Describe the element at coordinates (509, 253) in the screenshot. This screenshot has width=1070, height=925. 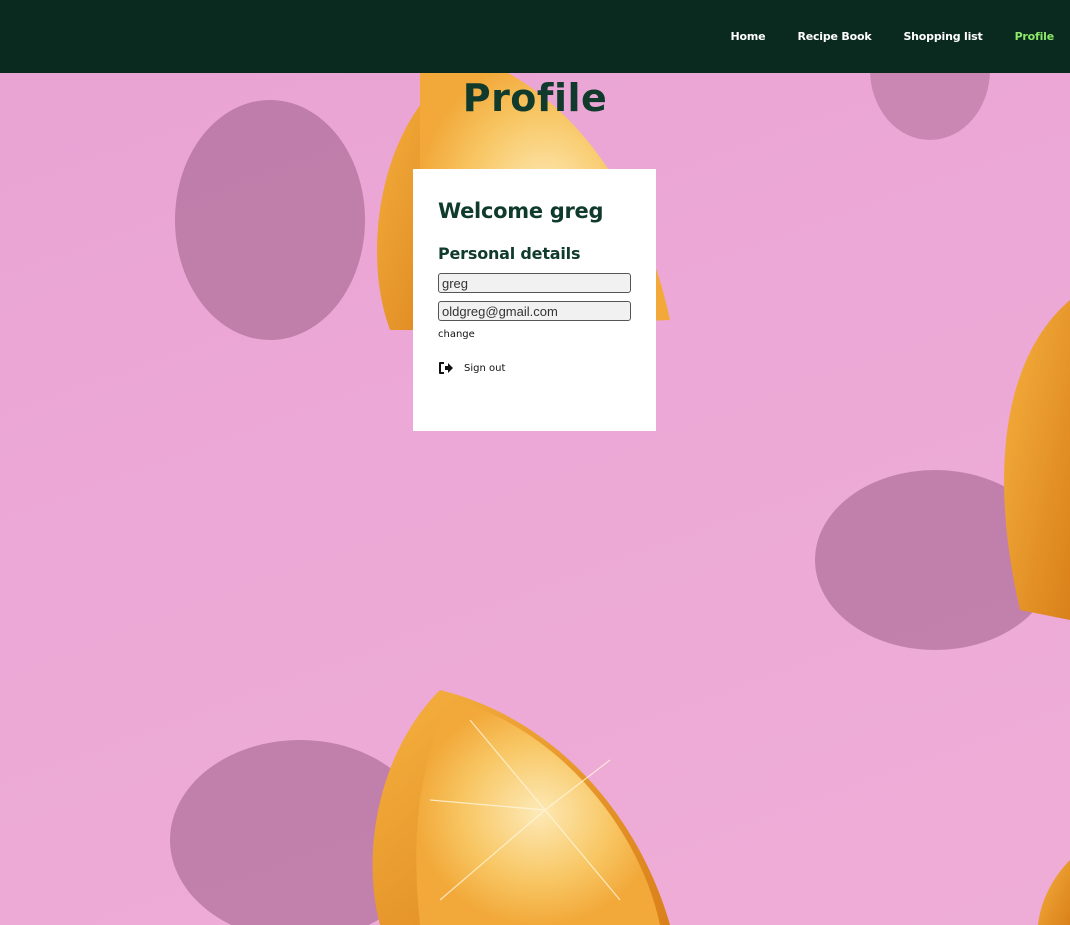
I see `personal-details-heading: Personal details` at that location.